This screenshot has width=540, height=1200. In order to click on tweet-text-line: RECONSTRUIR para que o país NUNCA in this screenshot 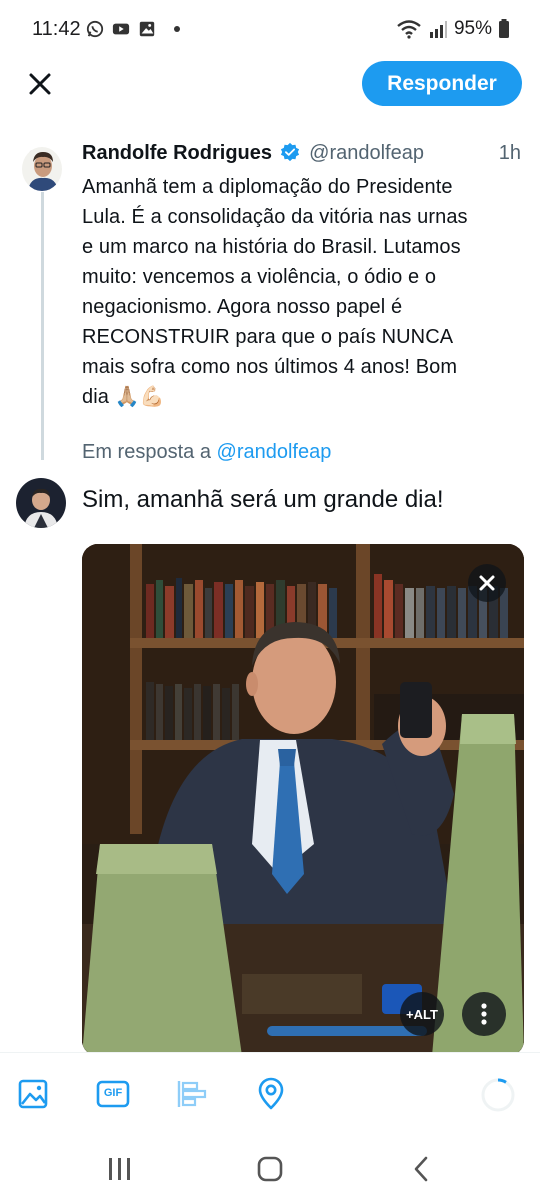, I will do `click(268, 337)`.